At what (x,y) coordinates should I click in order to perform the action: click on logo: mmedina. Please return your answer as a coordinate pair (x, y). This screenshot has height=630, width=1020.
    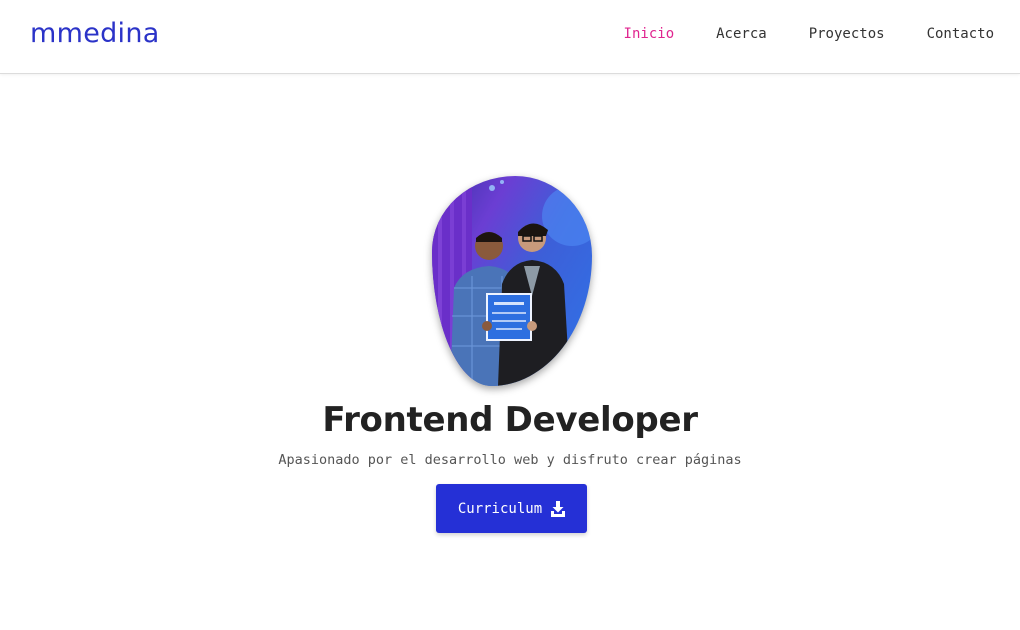
    Looking at the image, I should click on (95, 33).